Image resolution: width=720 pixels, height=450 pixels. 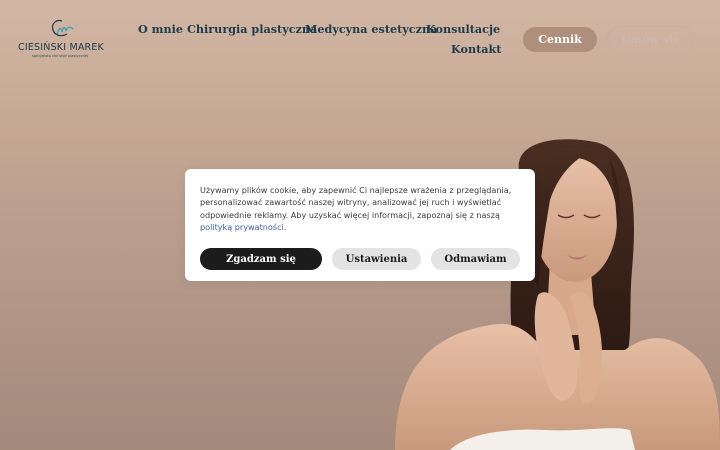 What do you see at coordinates (475, 259) in the screenshot?
I see `reject-cookies-button: Odmawiam` at bounding box center [475, 259].